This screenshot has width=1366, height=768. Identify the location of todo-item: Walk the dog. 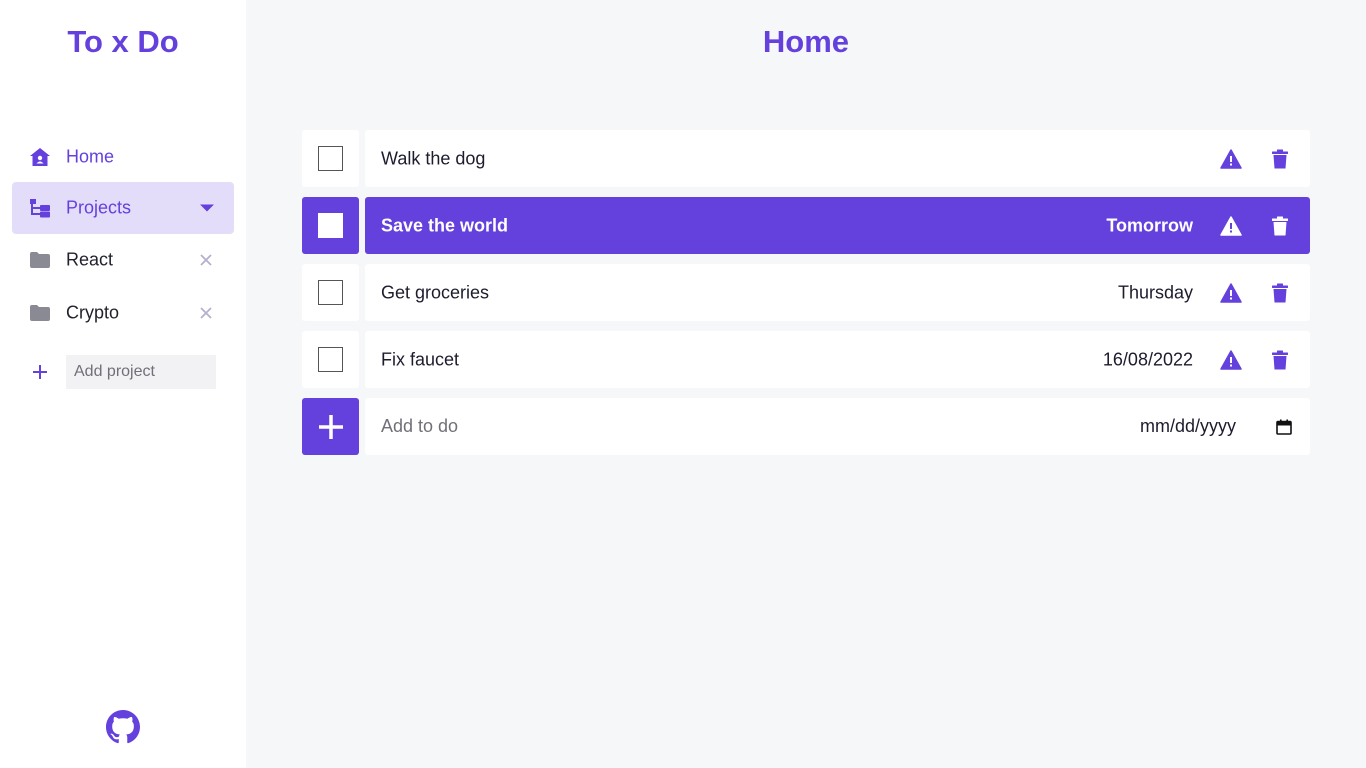
(806, 158).